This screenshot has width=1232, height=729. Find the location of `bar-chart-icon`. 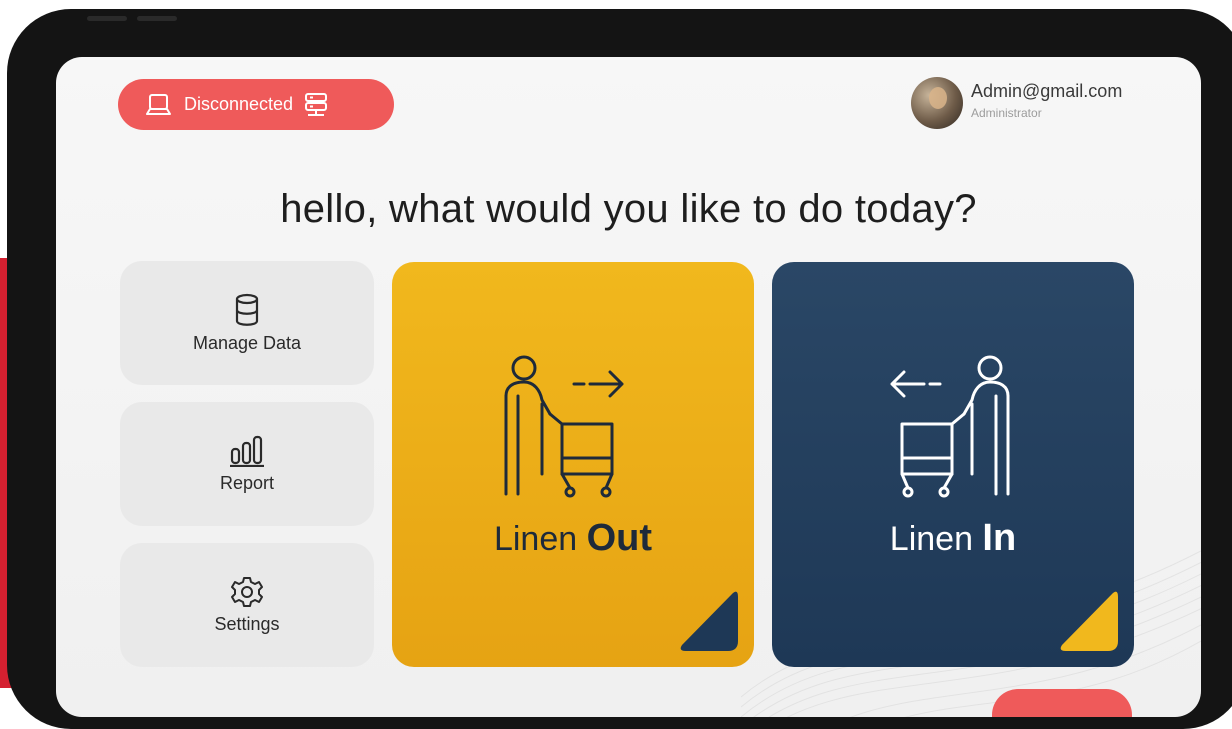

bar-chart-icon is located at coordinates (247, 451).